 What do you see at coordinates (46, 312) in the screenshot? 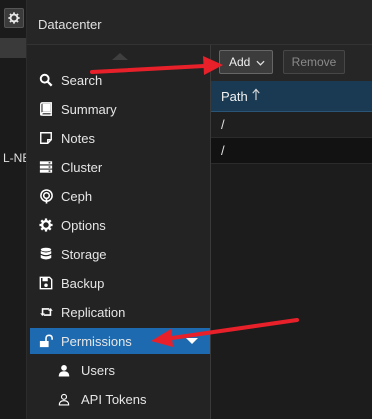
I see `retweet-icon` at bounding box center [46, 312].